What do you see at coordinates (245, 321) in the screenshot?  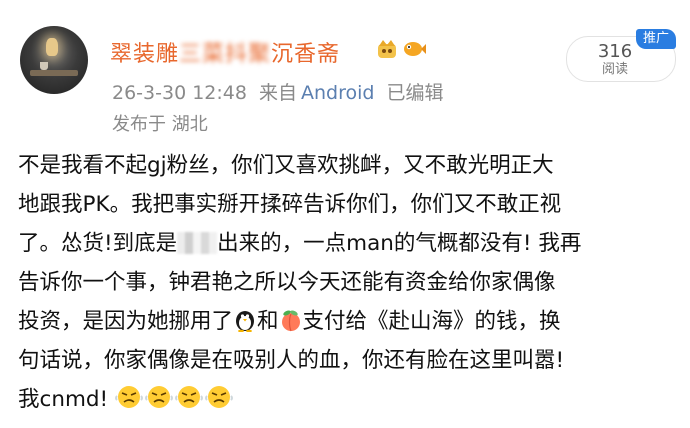 I see `penguin-icon` at bounding box center [245, 321].